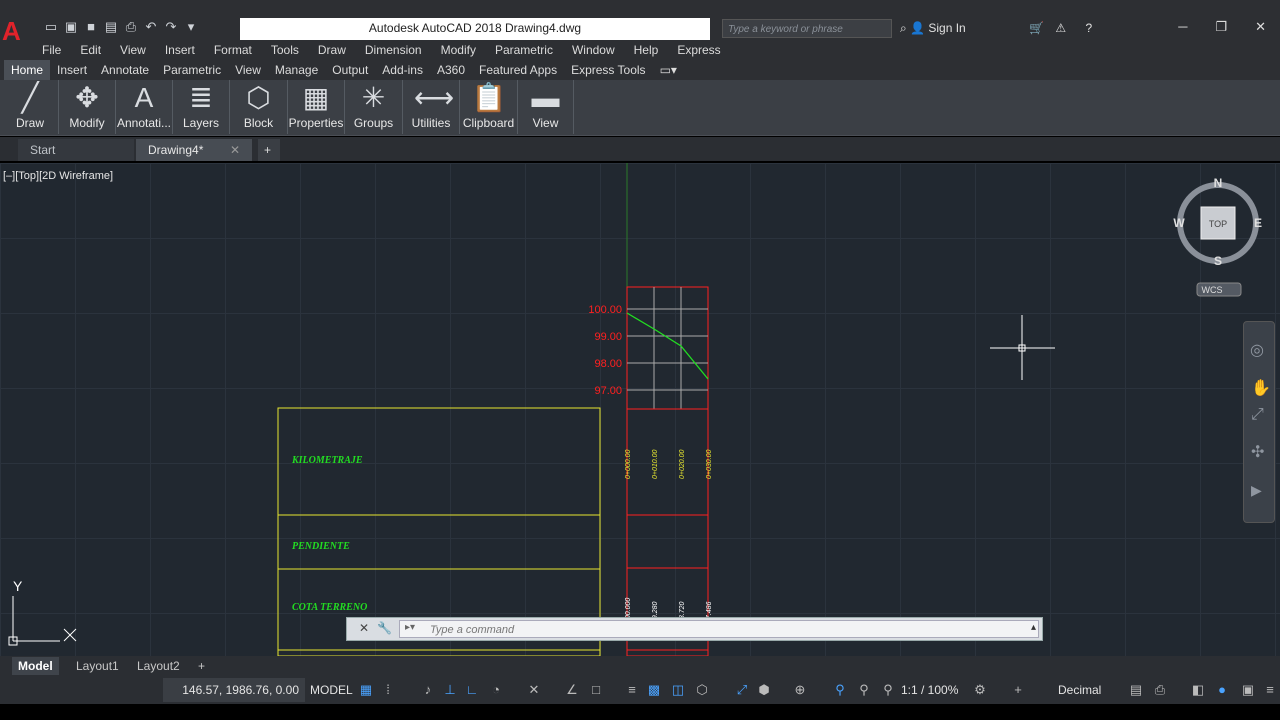 The height and width of the screenshot is (720, 1280). What do you see at coordinates (1079, 690) in the screenshot?
I see `units-dropdown: Decimal` at bounding box center [1079, 690].